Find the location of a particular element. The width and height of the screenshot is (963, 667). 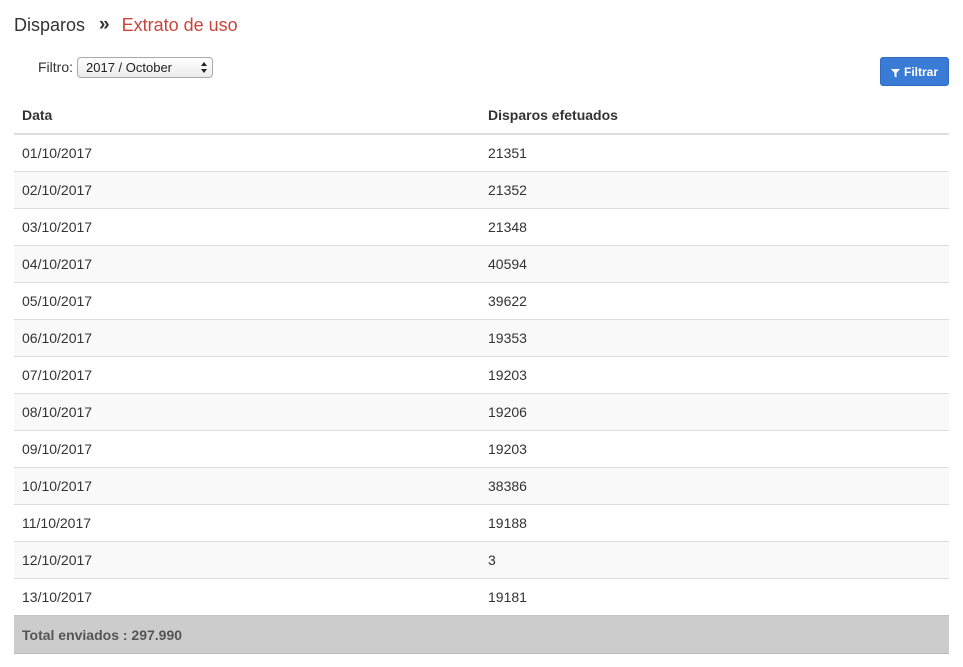

cell-count: 40594 is located at coordinates (714, 264).